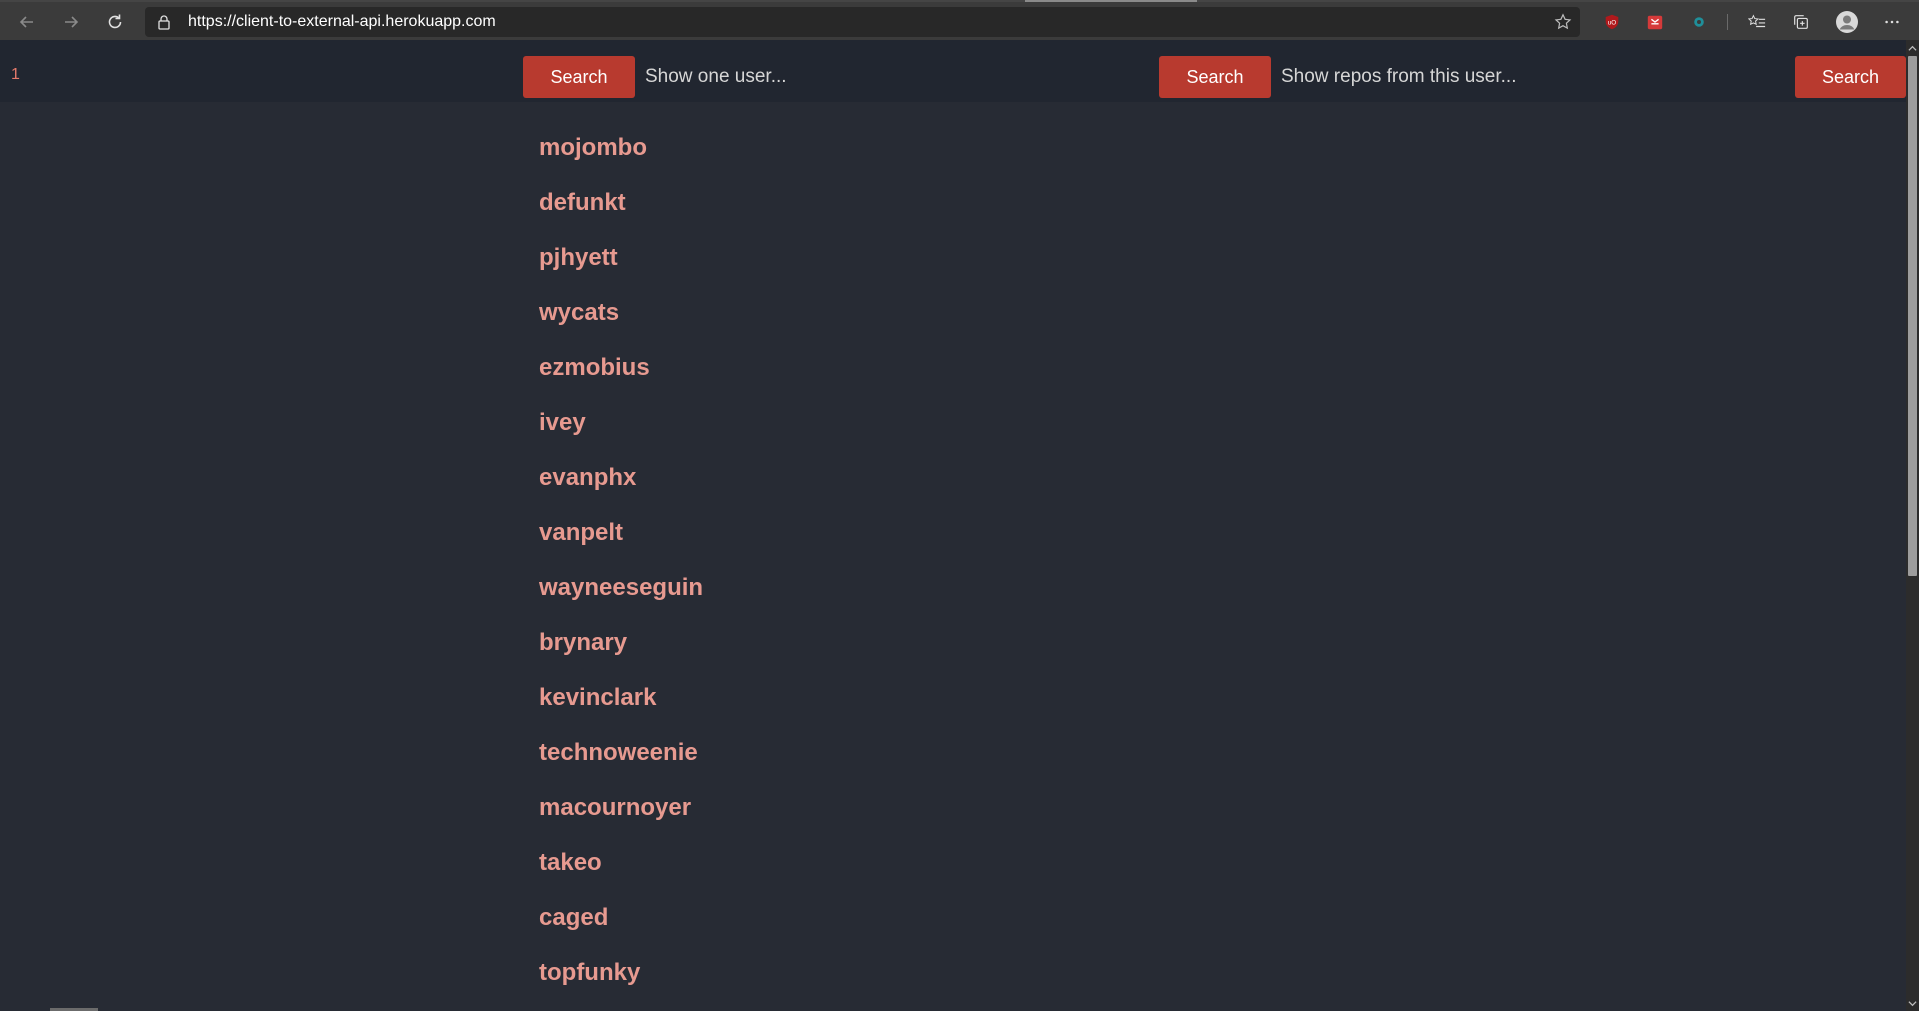  Describe the element at coordinates (578, 257) in the screenshot. I see `user-link: pjhyett` at that location.